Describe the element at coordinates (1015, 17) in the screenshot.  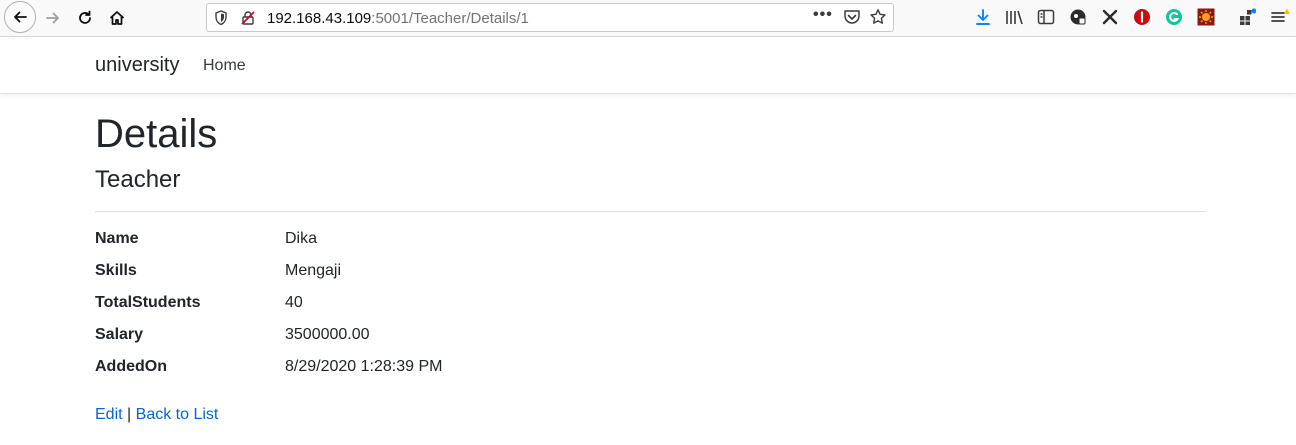
I see `library-icon` at that location.